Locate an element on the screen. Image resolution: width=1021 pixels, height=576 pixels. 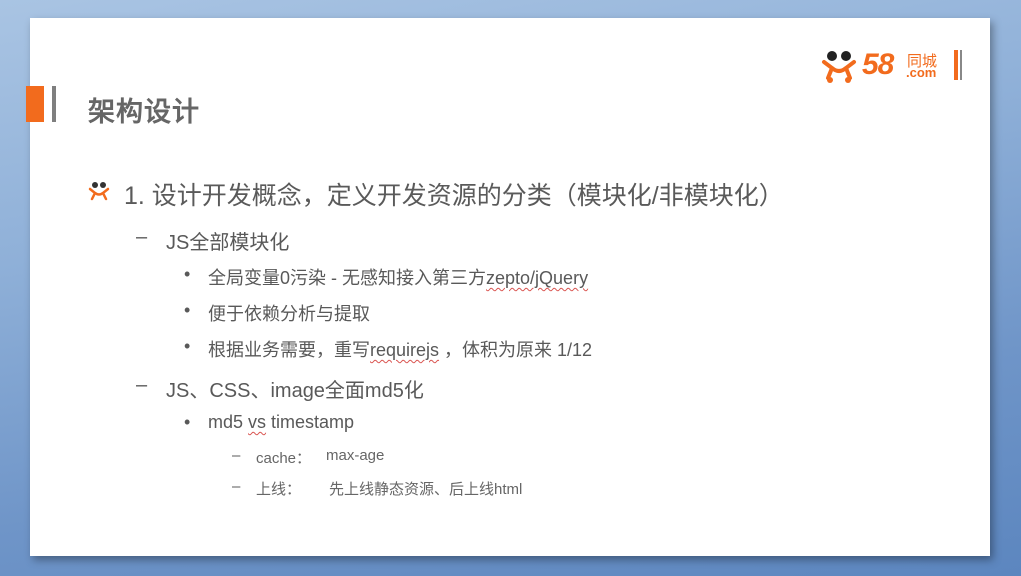
spellcheck-marked-text: vs is located at coordinates (257, 422).